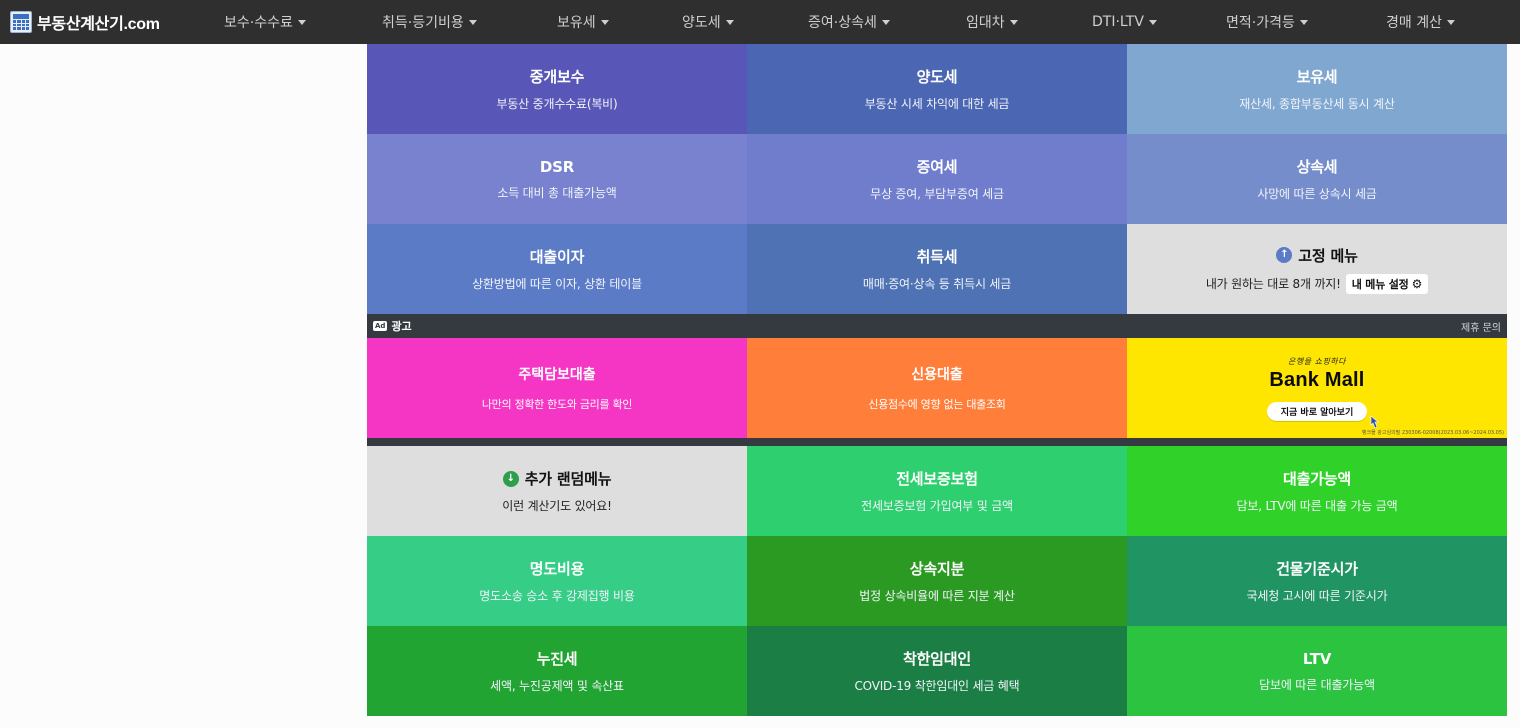 The height and width of the screenshot is (728, 1520). Describe the element at coordinates (557, 569) in the screenshot. I see `tile-title: 명도비용` at that location.